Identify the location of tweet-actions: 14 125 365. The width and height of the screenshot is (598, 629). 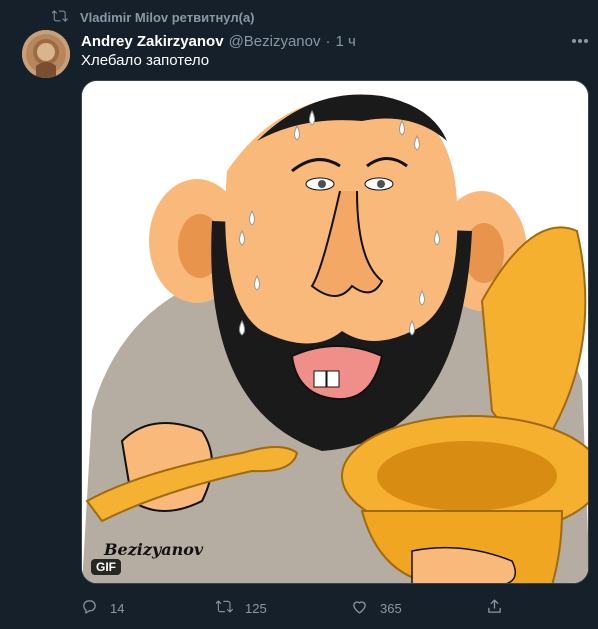
(296, 608).